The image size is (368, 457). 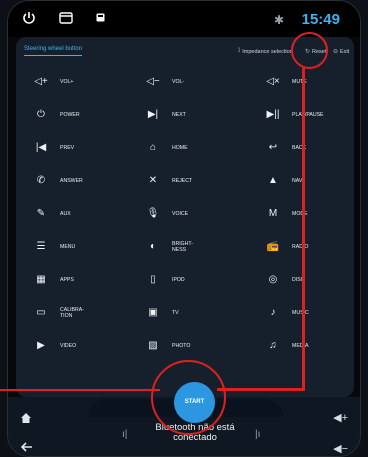 I want to click on steering-button-power: ⏻ POWER, so click(x=56, y=115).